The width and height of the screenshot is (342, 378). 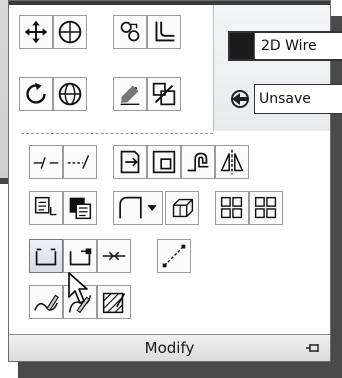 I want to click on edit-polyline-button, so click(x=46, y=302).